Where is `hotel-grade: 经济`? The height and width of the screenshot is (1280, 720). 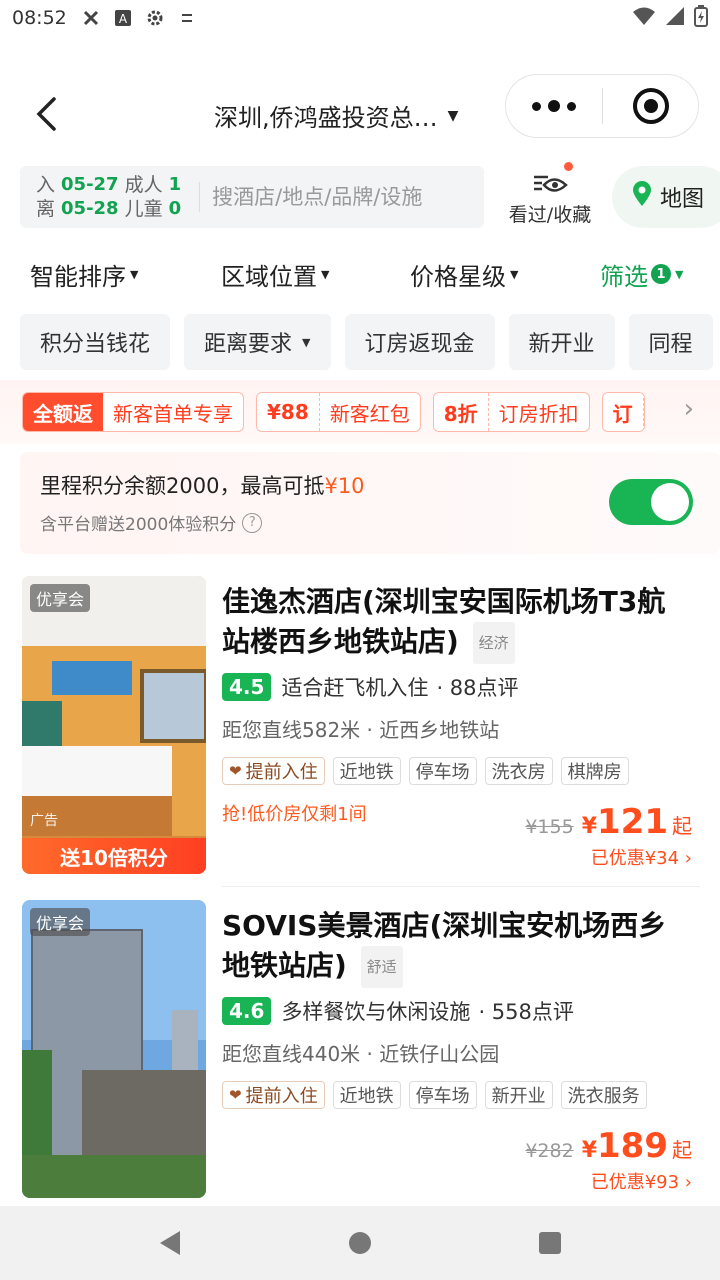 hotel-grade: 经济 is located at coordinates (493, 643).